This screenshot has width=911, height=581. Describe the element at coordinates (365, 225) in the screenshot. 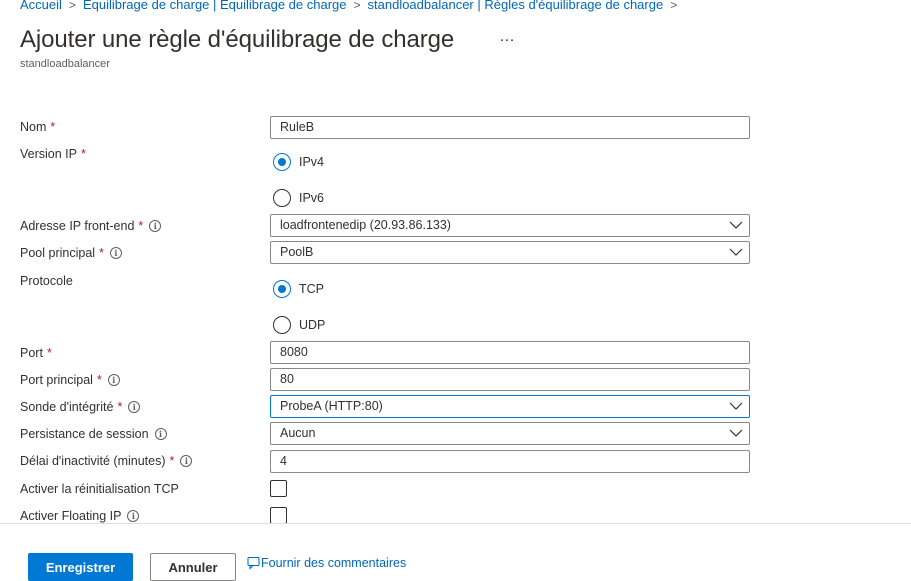

I see `frontend-ip-value: loadfrontenedip (20.93.86.133)` at that location.